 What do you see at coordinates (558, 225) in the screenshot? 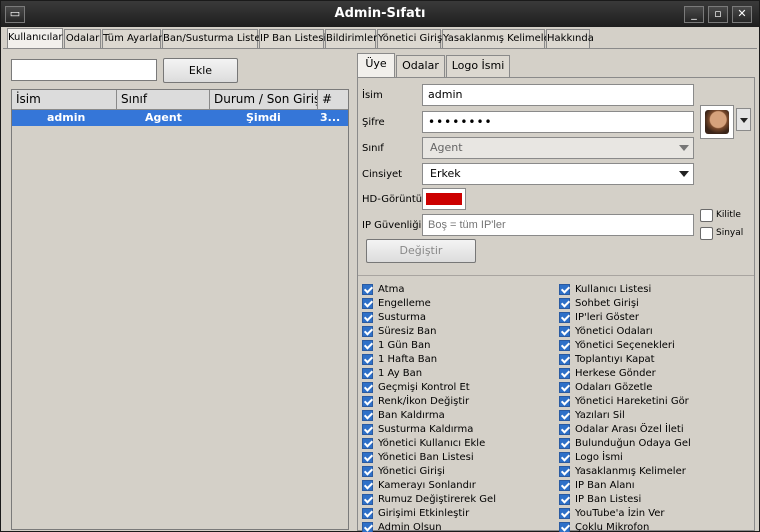
I see `ip-security-input` at bounding box center [558, 225].